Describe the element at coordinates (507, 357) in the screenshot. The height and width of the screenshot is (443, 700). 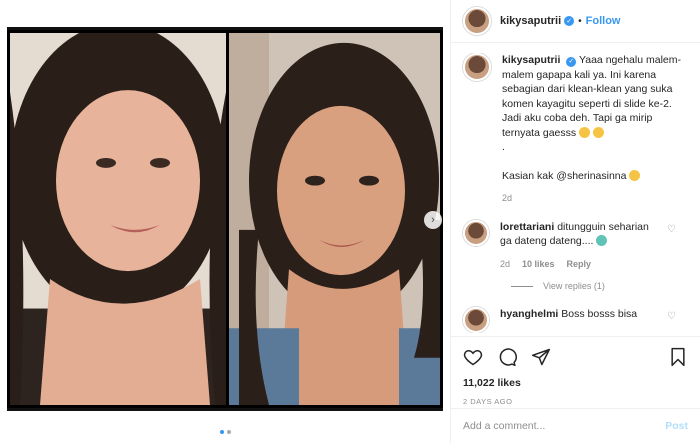
I see `comment-bubble-icon` at that location.